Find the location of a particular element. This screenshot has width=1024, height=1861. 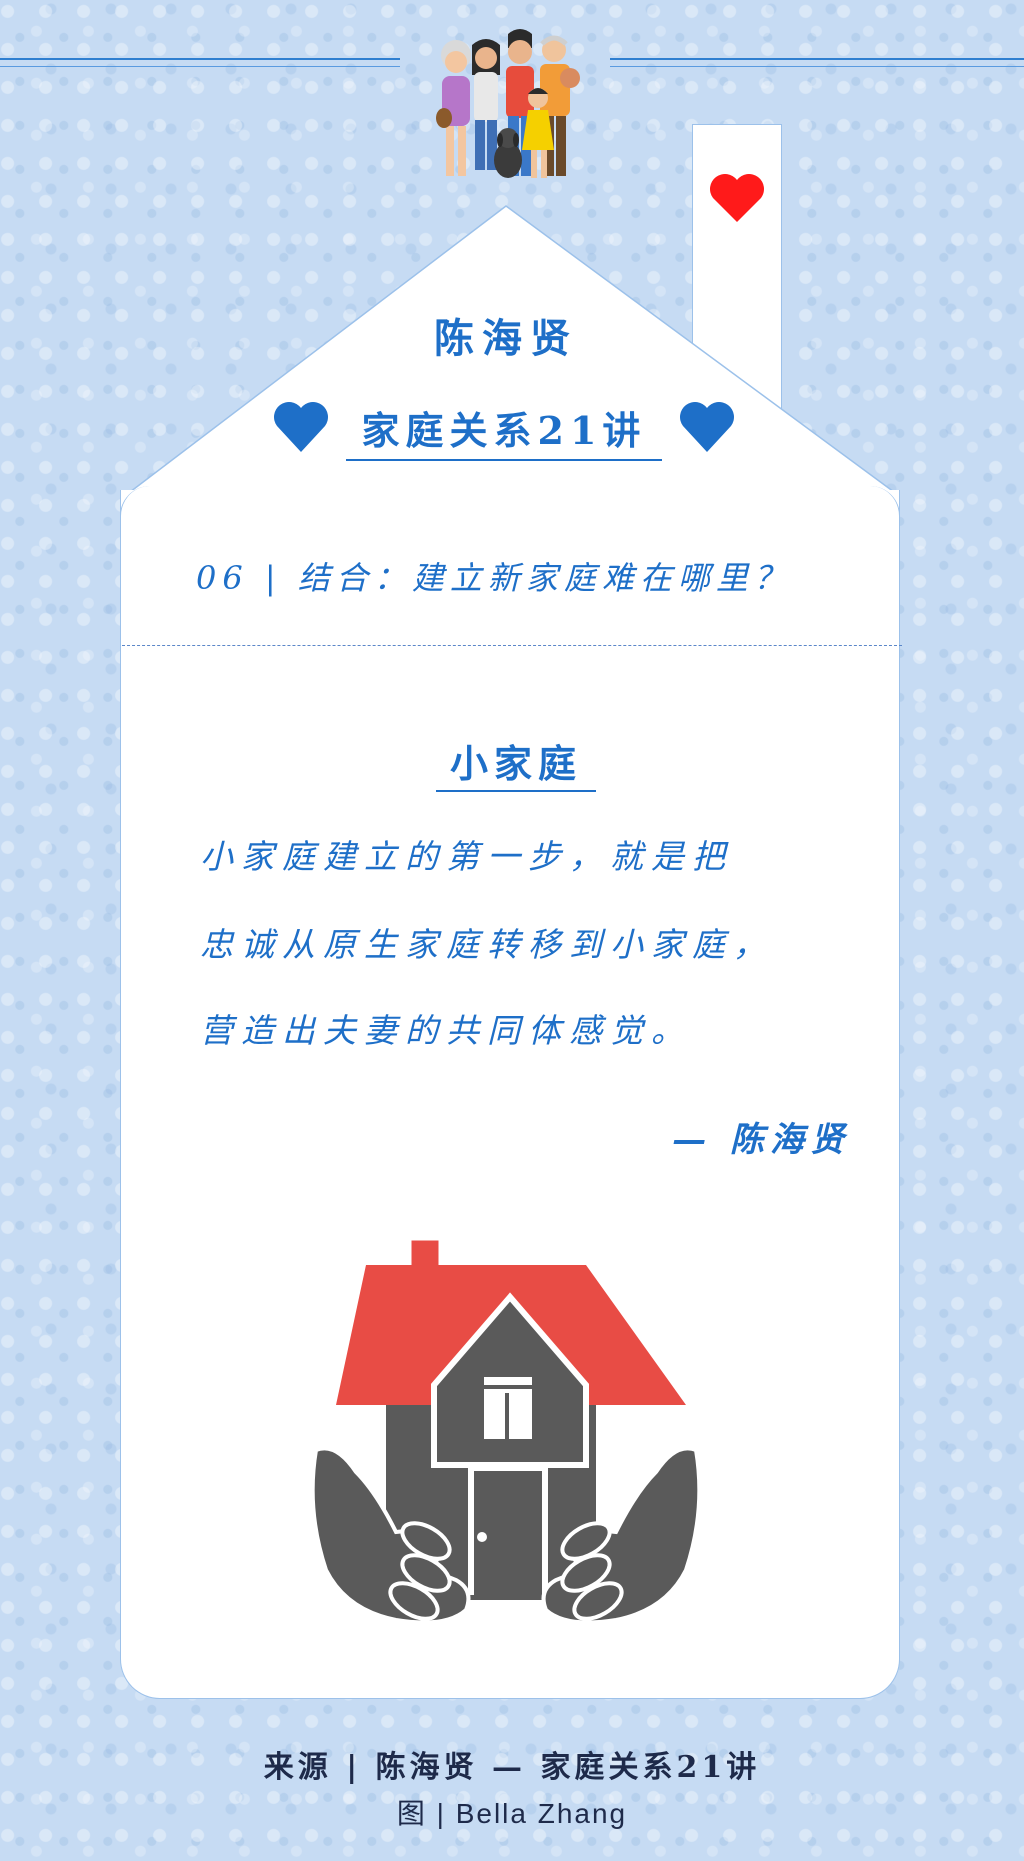

quote-attribution: — 陈海贤 is located at coordinates (761, 1140).